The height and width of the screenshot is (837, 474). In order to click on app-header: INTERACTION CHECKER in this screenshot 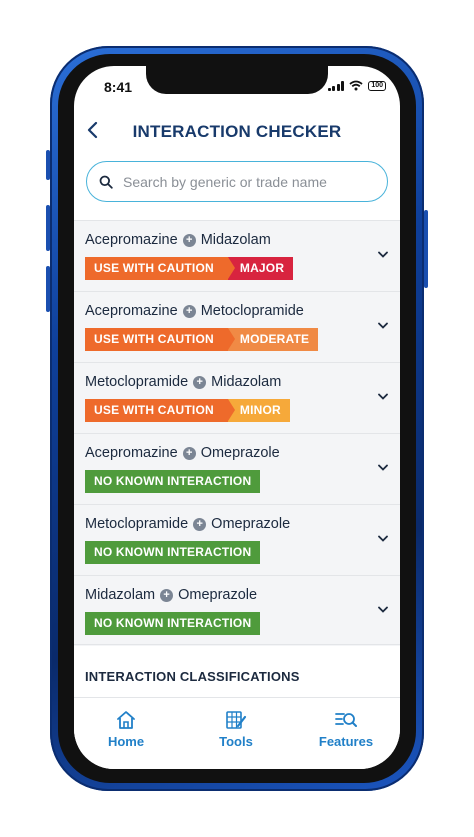, I will do `click(237, 130)`.